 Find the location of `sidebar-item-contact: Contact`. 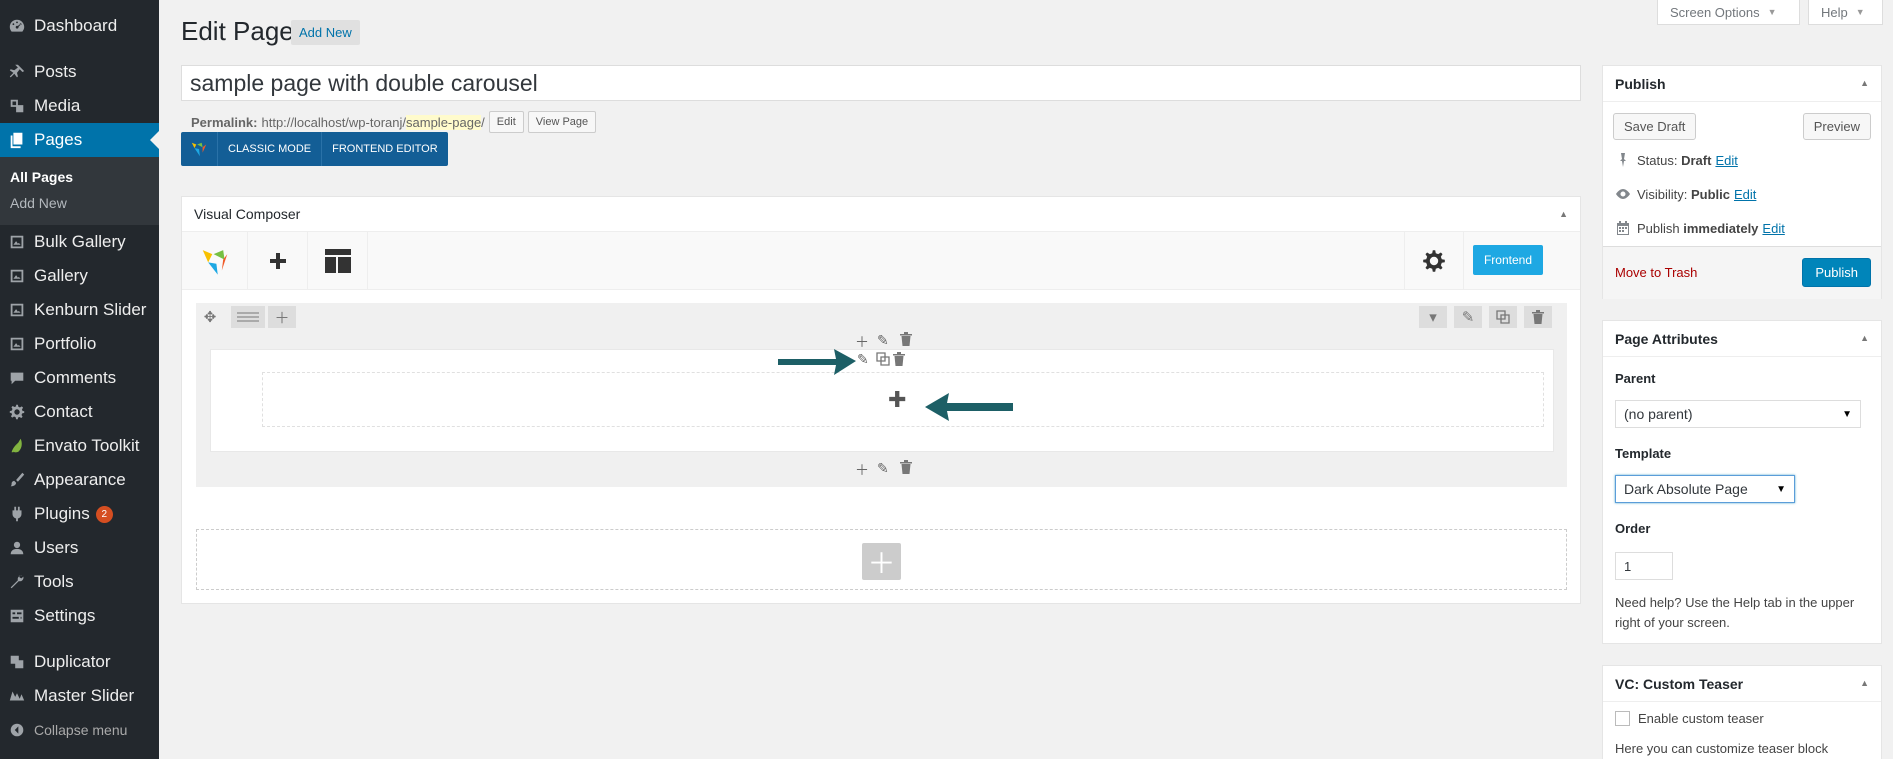

sidebar-item-contact: Contact is located at coordinates (79, 412).